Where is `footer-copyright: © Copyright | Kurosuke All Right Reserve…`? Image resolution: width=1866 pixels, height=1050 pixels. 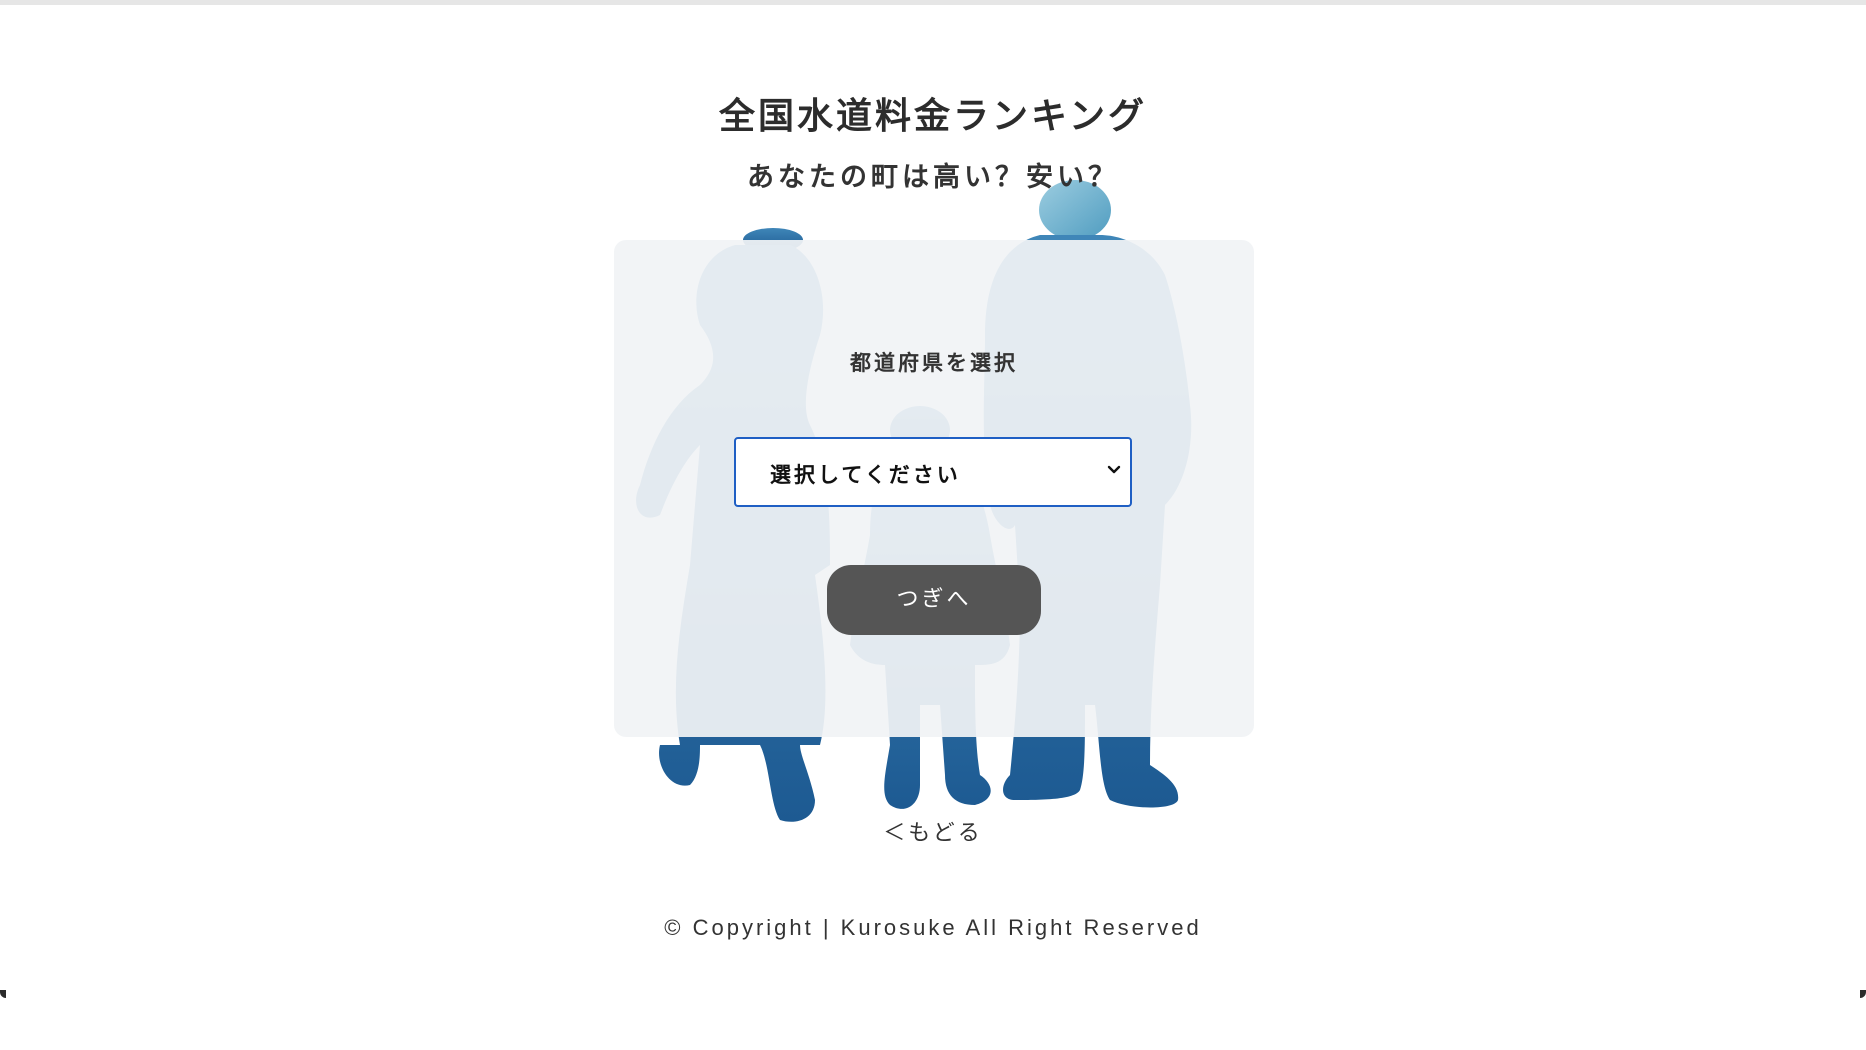
footer-copyright: © Copyright | Kurosuke All Right Reserve… is located at coordinates (933, 927).